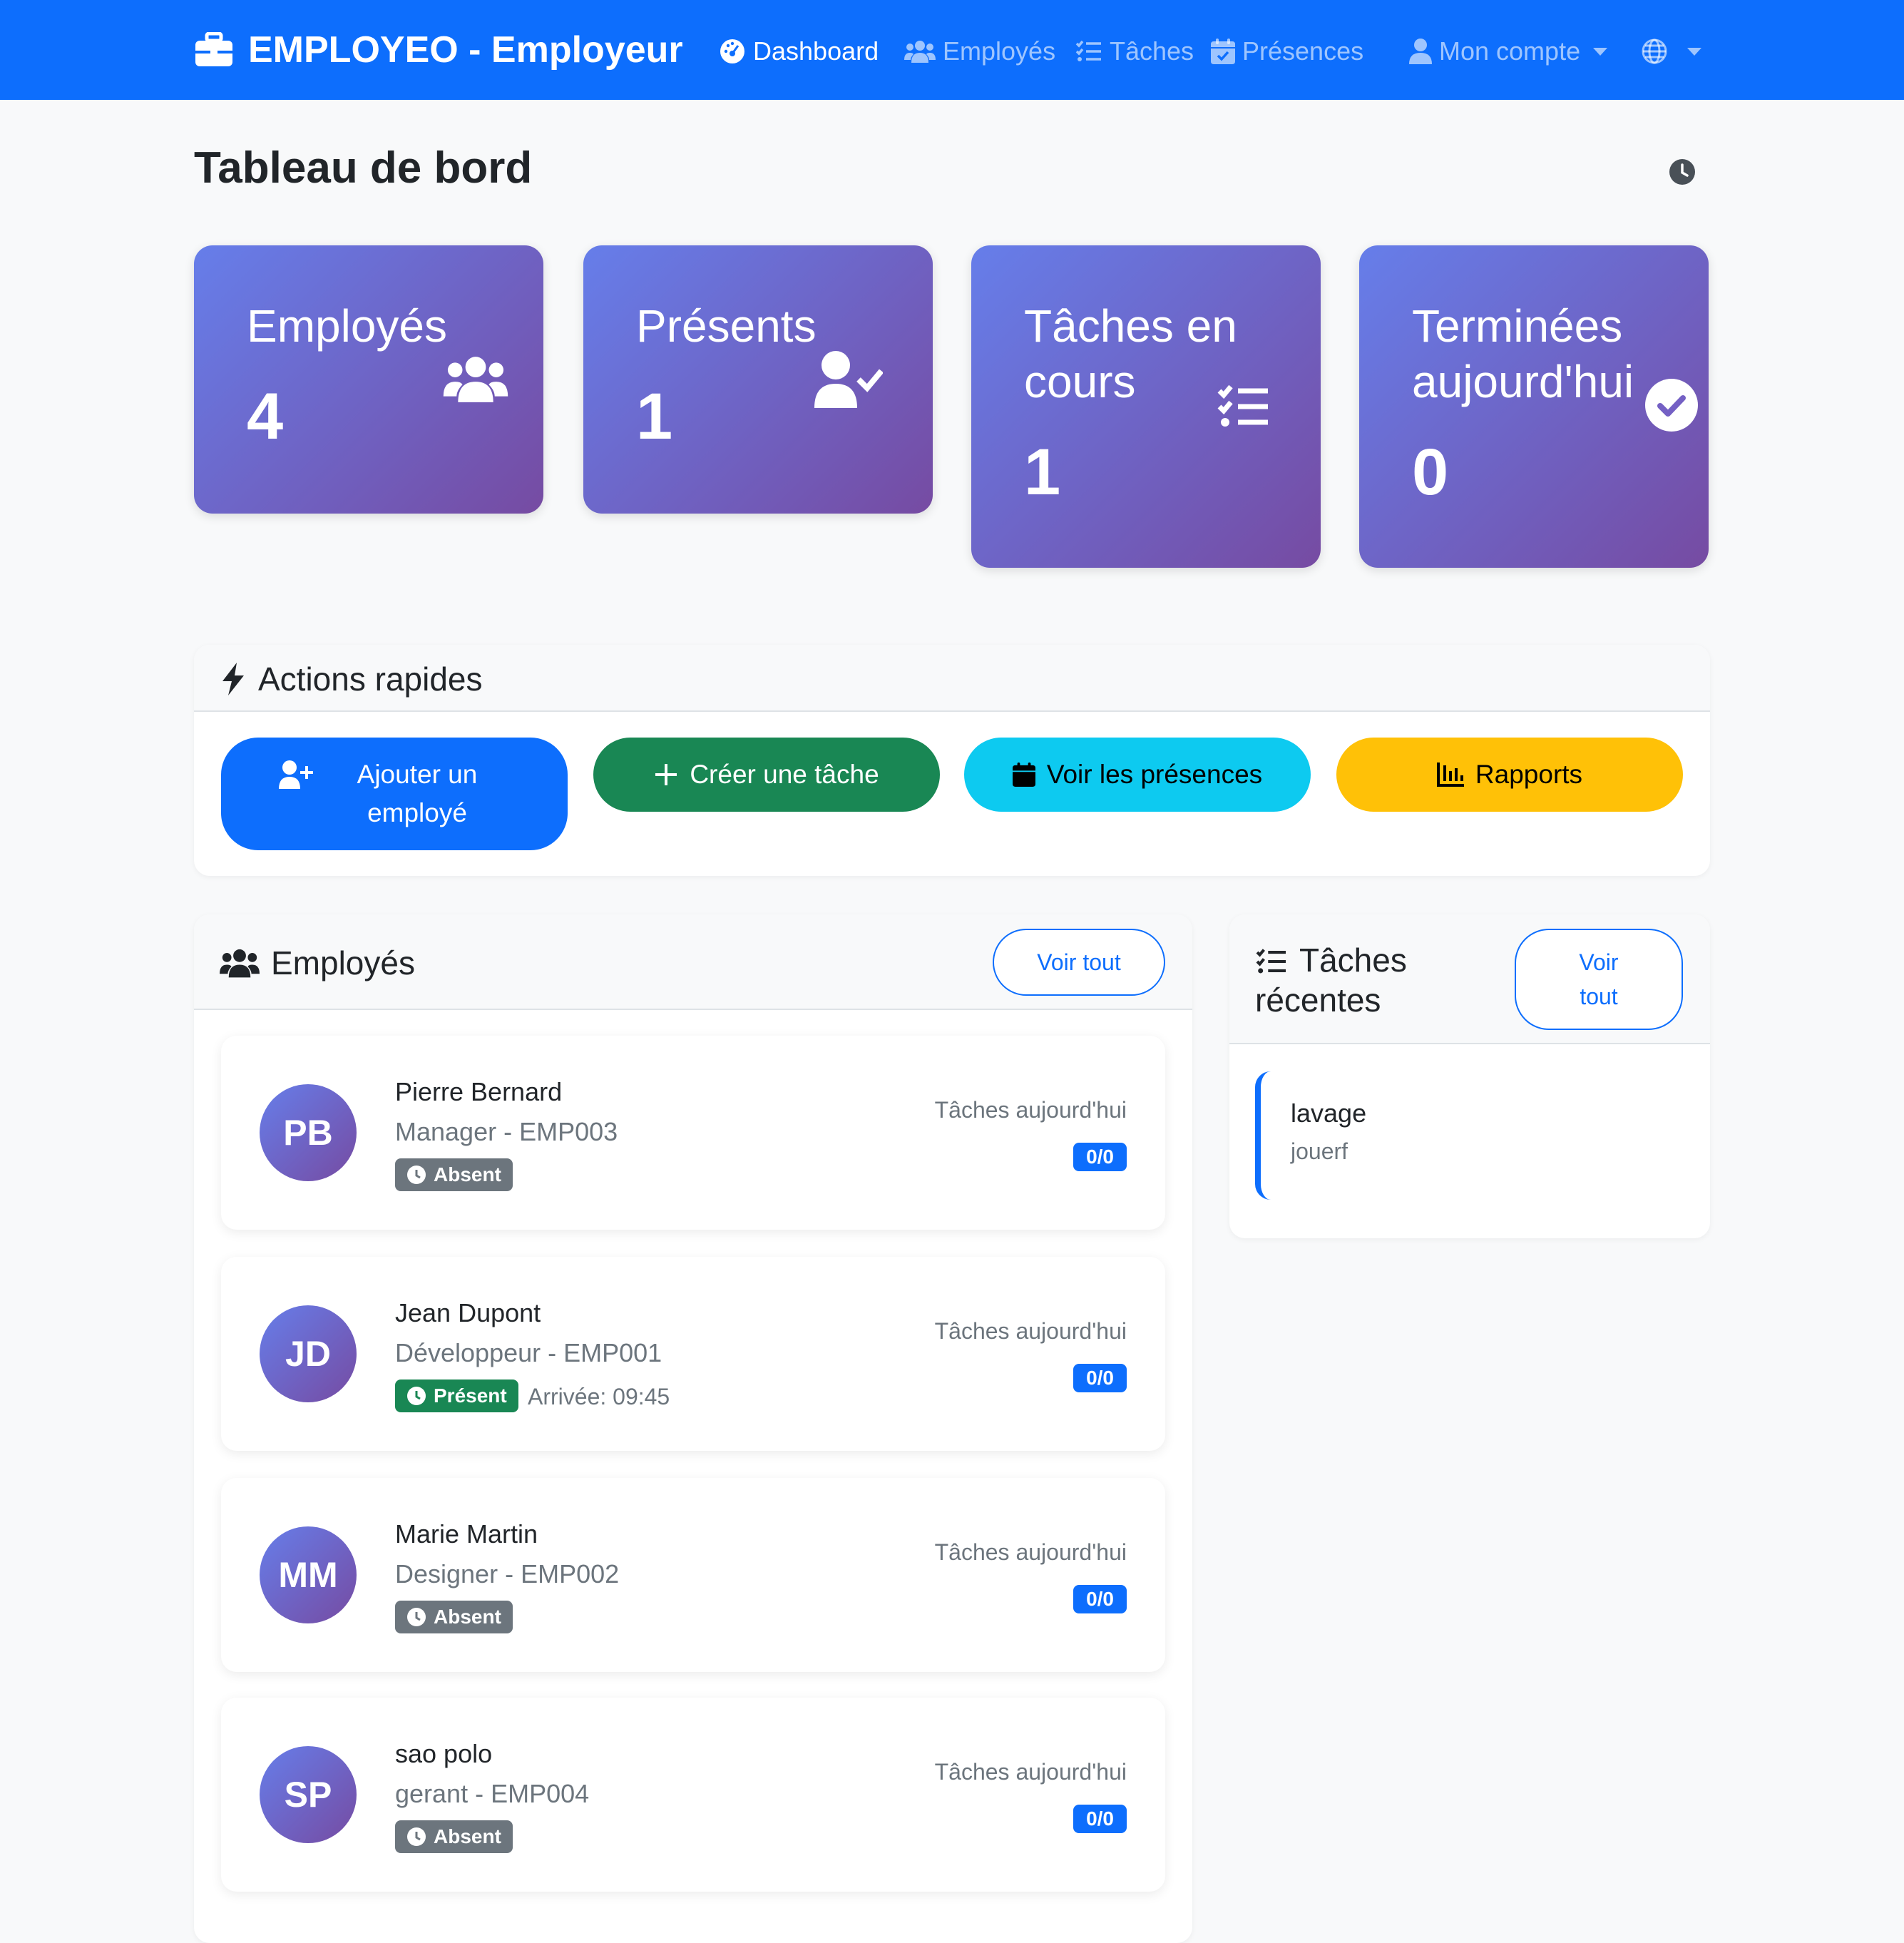 The image size is (1904, 1943). What do you see at coordinates (1599, 962) in the screenshot?
I see `view-all-tasks-line1: Voir` at bounding box center [1599, 962].